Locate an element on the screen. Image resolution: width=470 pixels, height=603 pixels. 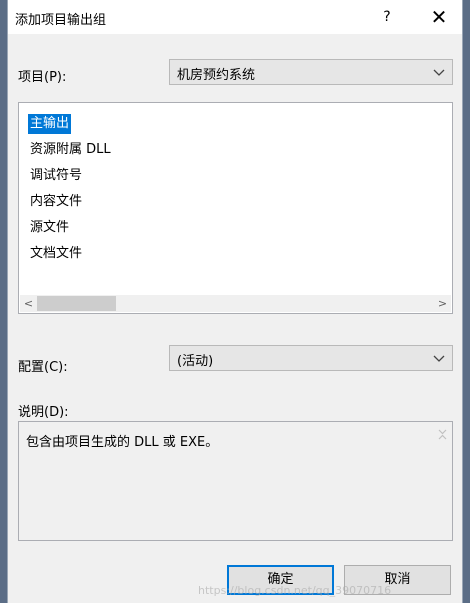
dialog-title: 添加项目输出组 is located at coordinates (61, 20).